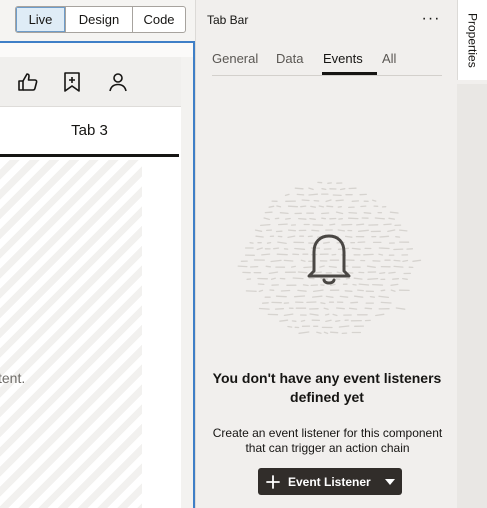 The image size is (487, 508). I want to click on property-tabs: General Data Events All, so click(327, 60).